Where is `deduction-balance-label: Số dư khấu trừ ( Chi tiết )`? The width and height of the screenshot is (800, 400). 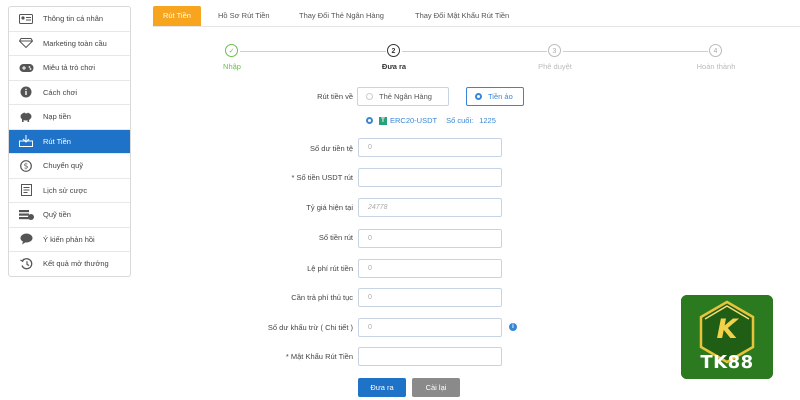 deduction-balance-label: Số dư khấu trừ ( Chi tiết ) is located at coordinates (310, 327).